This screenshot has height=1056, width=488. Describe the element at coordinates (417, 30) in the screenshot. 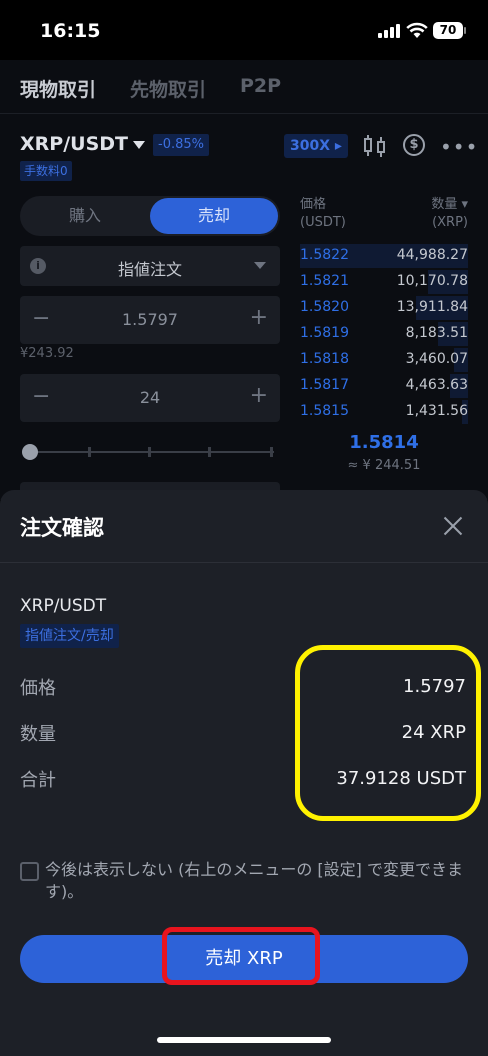

I see `wifi-icon` at that location.